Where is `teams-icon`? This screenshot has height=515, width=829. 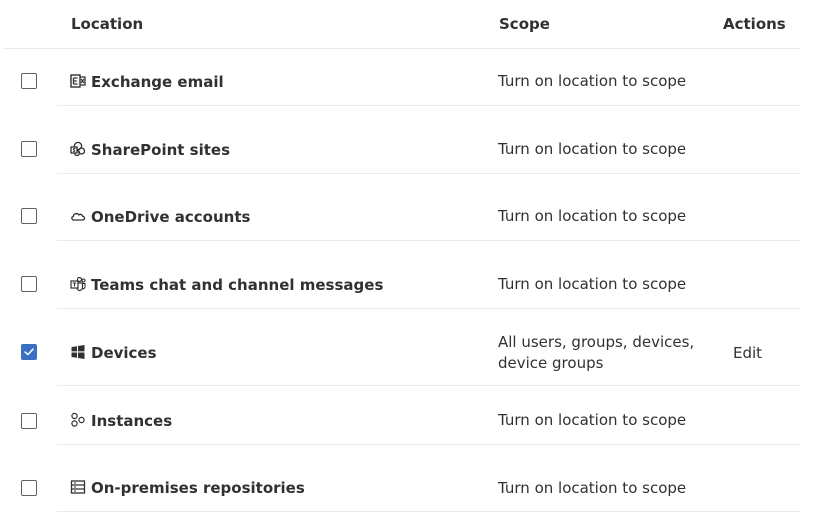 teams-icon is located at coordinates (78, 284).